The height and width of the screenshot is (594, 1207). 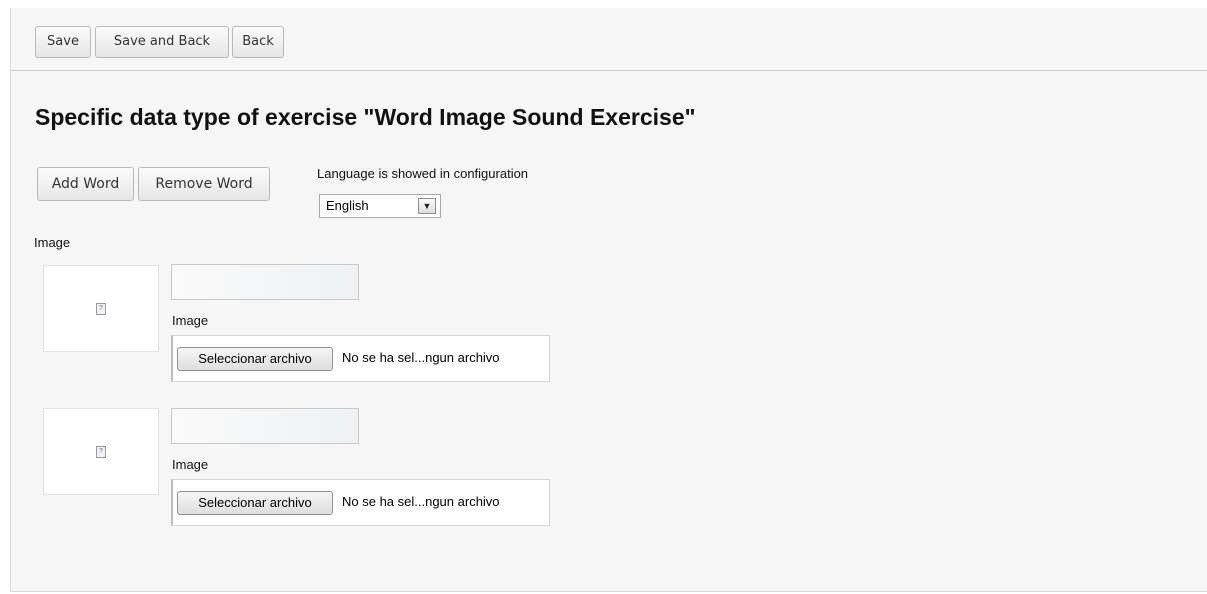 What do you see at coordinates (380, 206) in the screenshot?
I see `language-select: English ▼` at bounding box center [380, 206].